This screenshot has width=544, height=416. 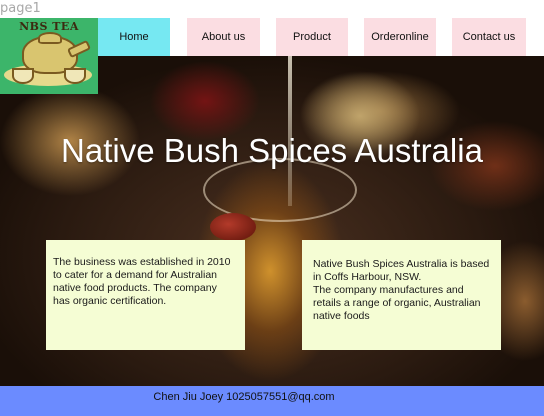 What do you see at coordinates (312, 37) in the screenshot?
I see `nav-product: Product` at bounding box center [312, 37].